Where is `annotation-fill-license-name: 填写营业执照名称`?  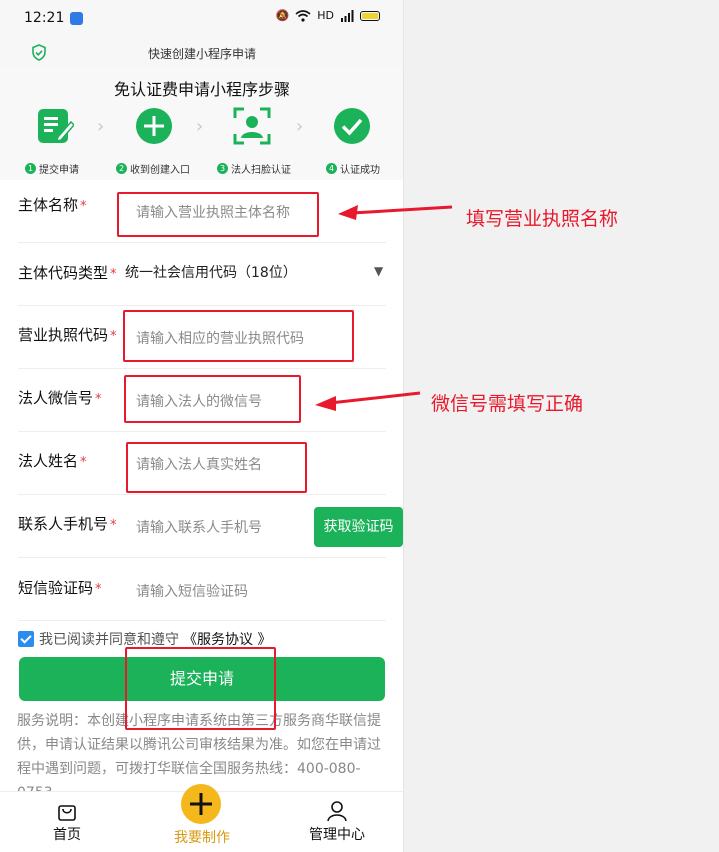
annotation-fill-license-name: 填写营业执照名称 is located at coordinates (542, 219).